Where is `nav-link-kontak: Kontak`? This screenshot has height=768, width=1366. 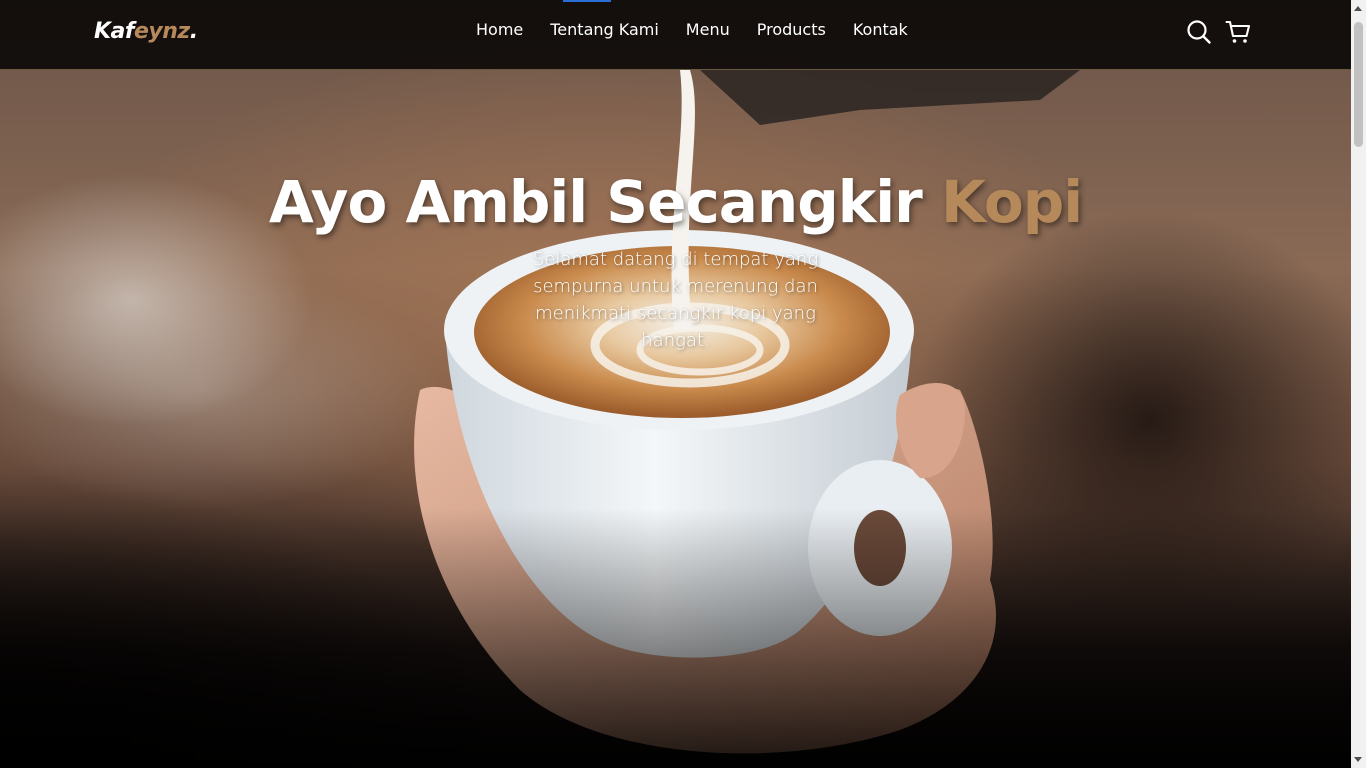
nav-link-kontak: Kontak is located at coordinates (880, 29).